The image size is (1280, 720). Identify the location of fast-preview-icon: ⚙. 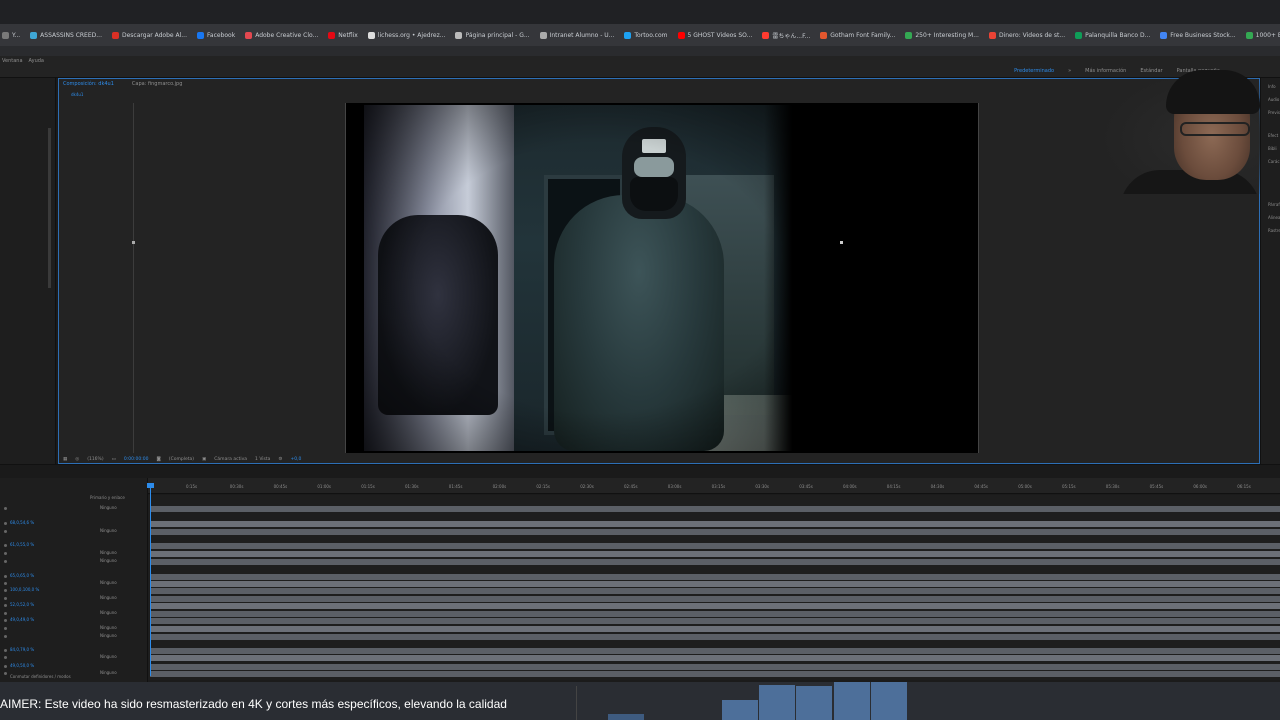
(280, 459).